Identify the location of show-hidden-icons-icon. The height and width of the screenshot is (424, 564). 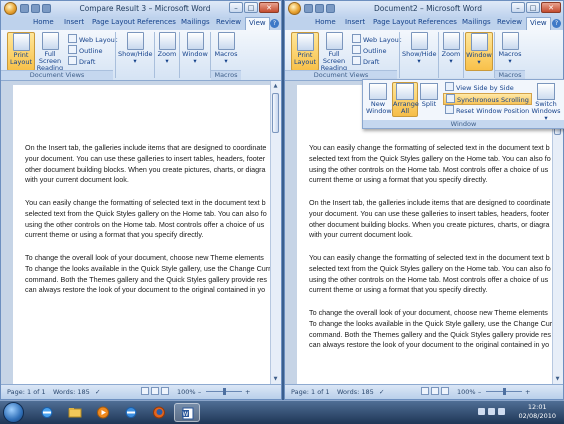
(481, 411).